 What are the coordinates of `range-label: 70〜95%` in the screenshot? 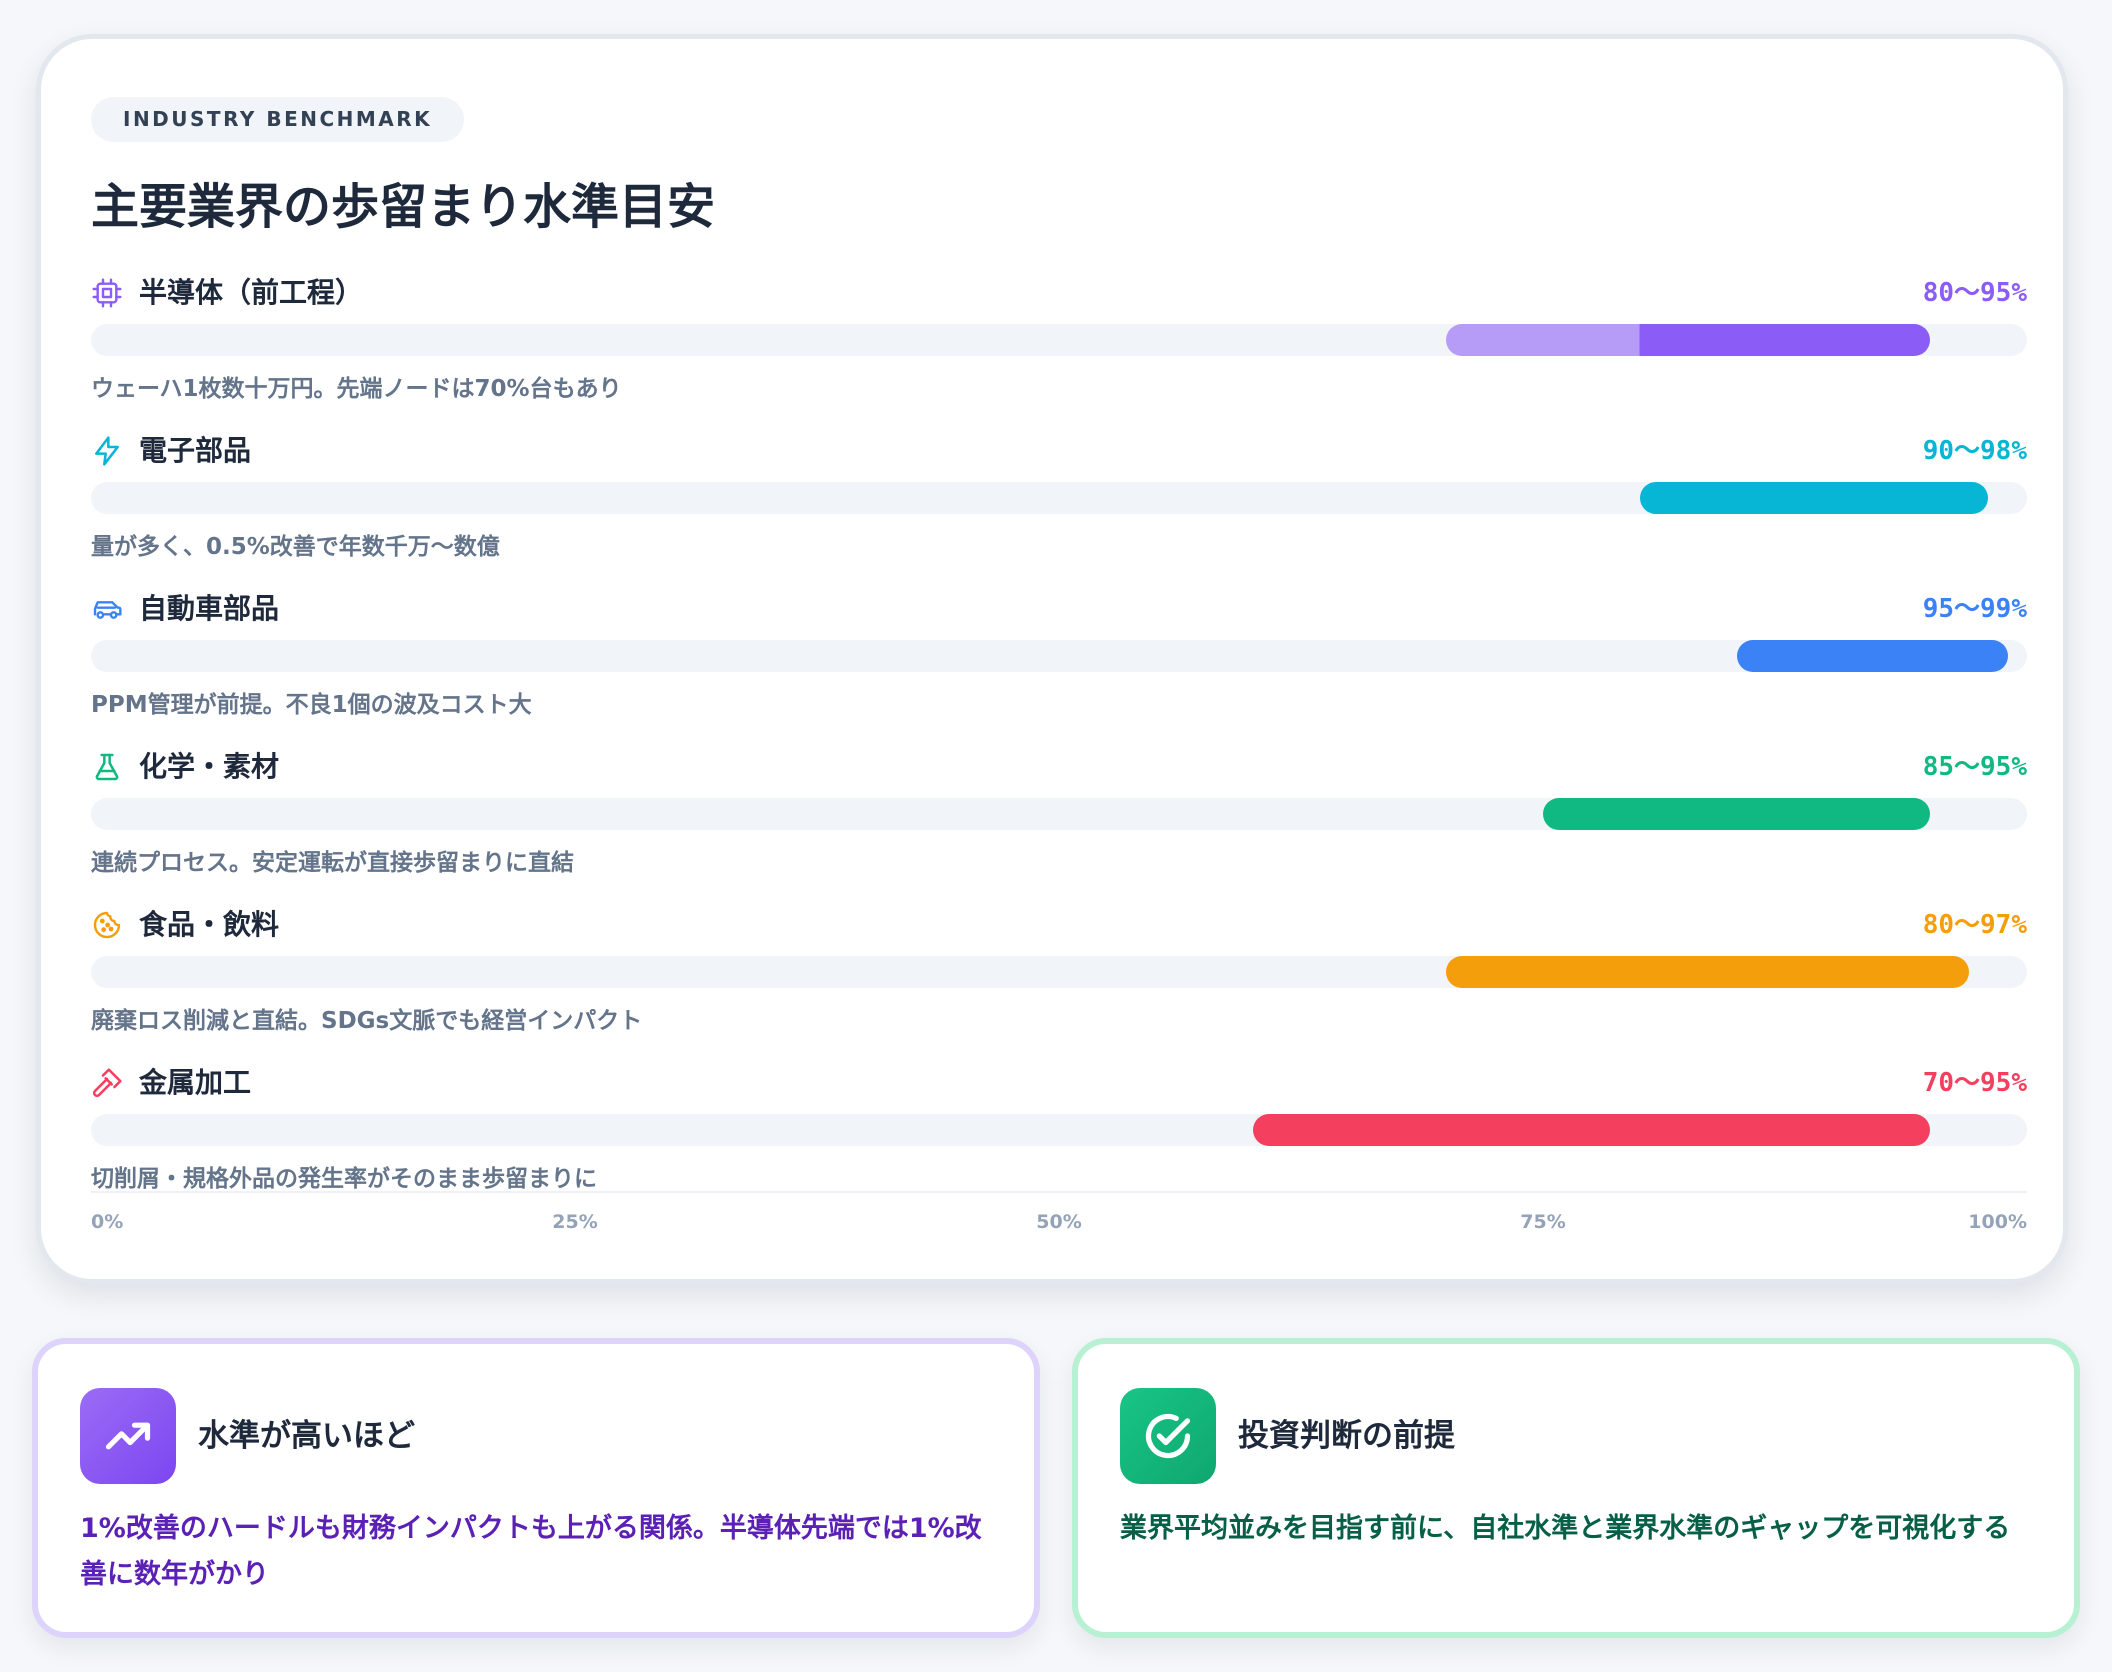 It's located at (1974, 1083).